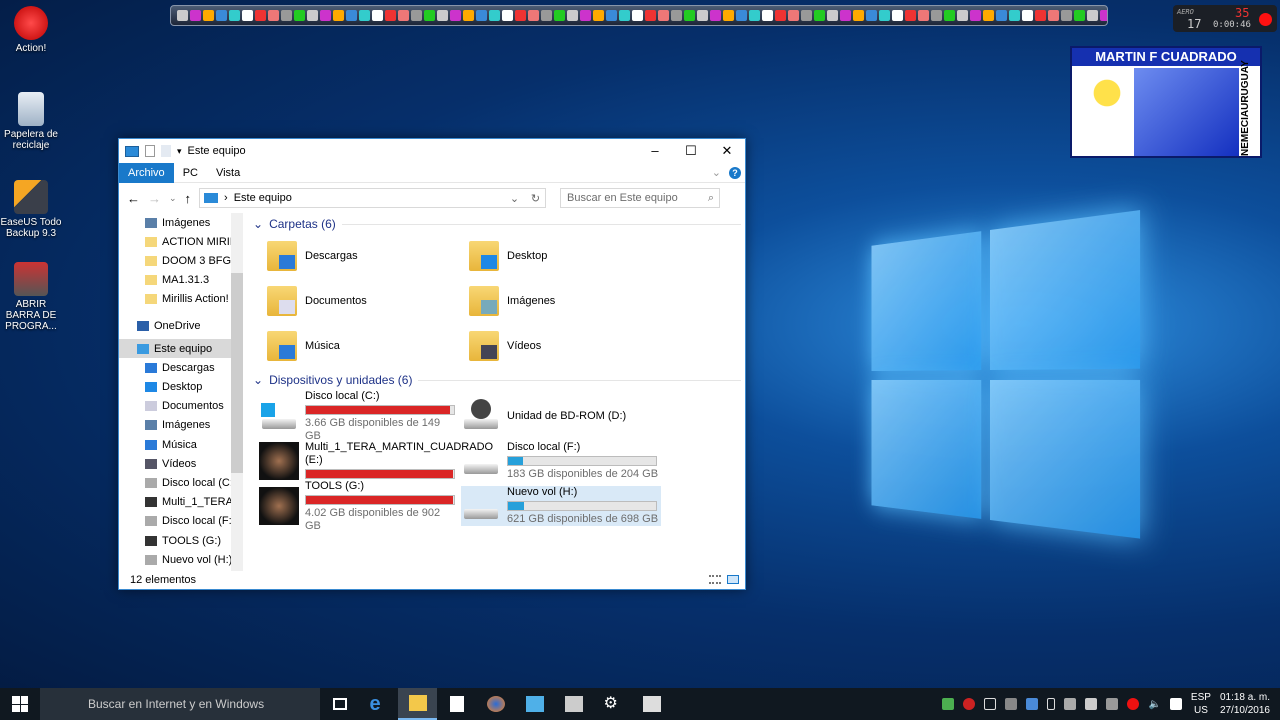 This screenshot has height=720, width=1280. I want to click on quick-launch-toolbar, so click(639, 15).